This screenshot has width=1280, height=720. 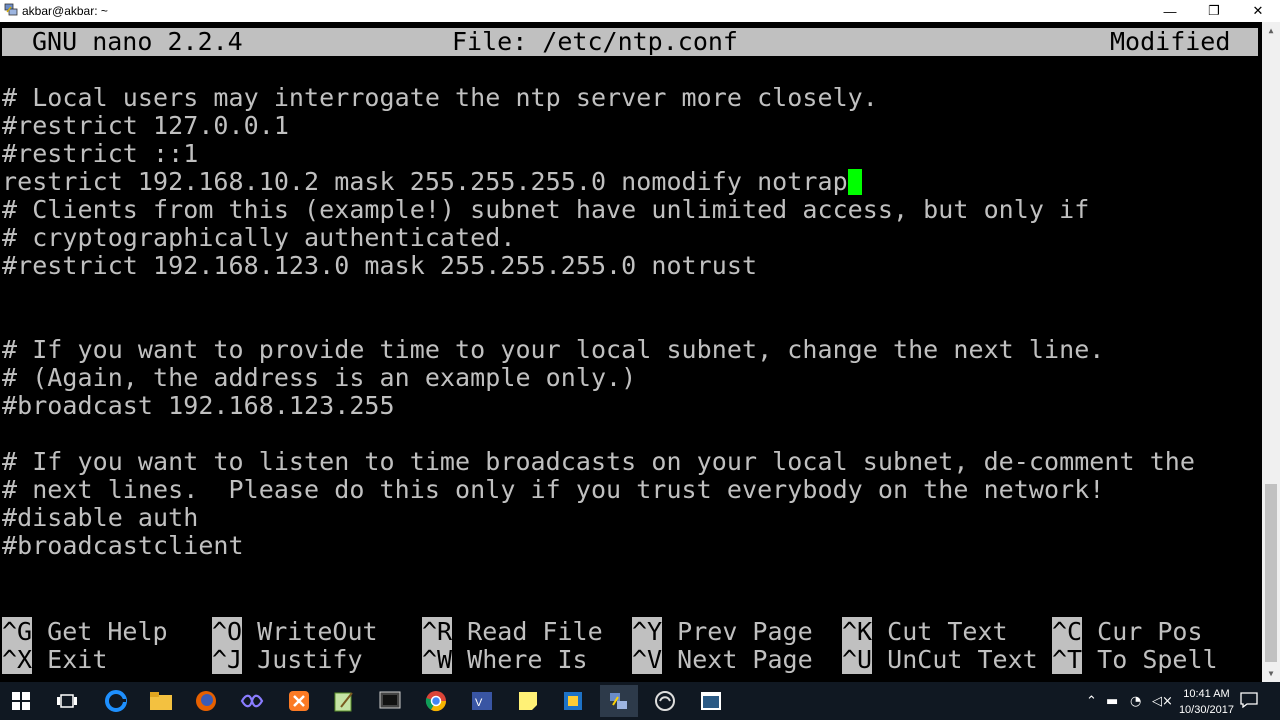 I want to click on shortcut-read-file: ^R Read File, so click(x=512, y=631).